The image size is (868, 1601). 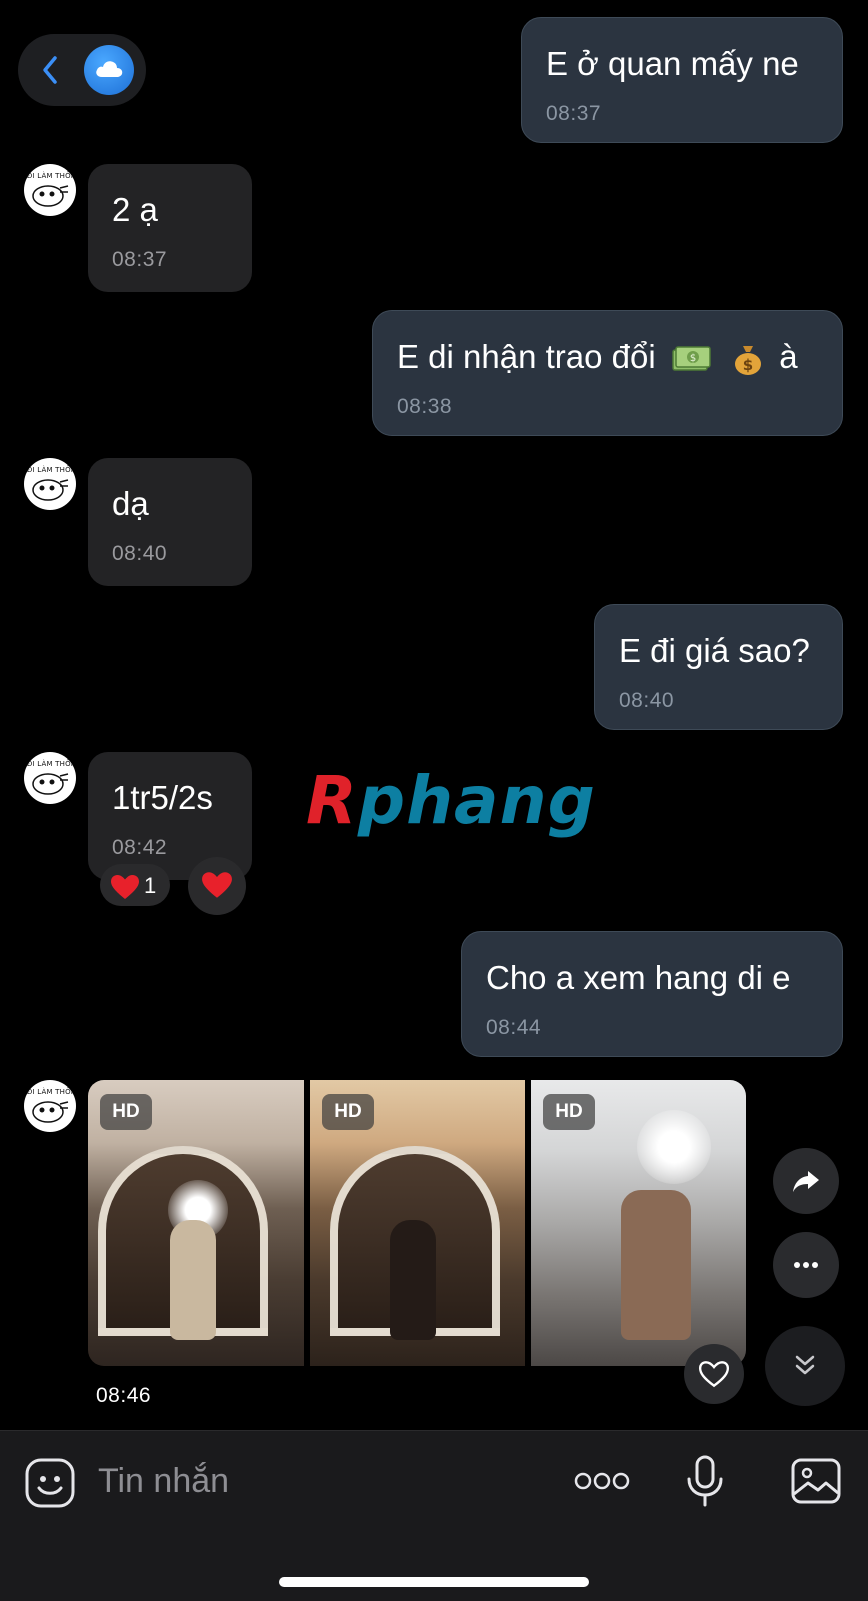 What do you see at coordinates (150, 885) in the screenshot?
I see `reaction-count: 1` at bounding box center [150, 885].